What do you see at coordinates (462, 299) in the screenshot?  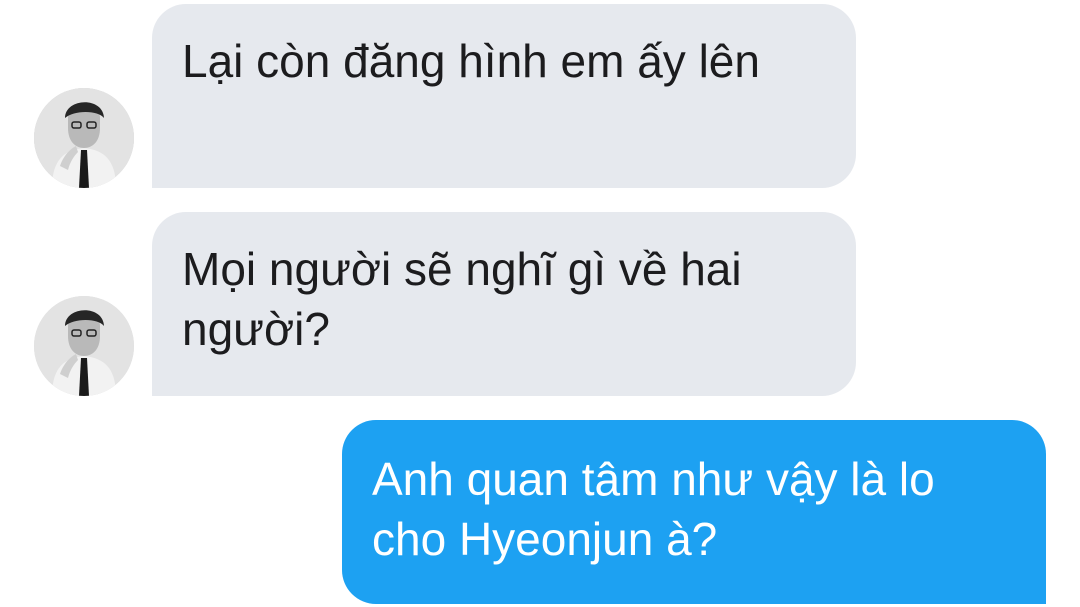 I see `message-text: Mọi người sẽ nghĩ gì về hai người?` at bounding box center [462, 299].